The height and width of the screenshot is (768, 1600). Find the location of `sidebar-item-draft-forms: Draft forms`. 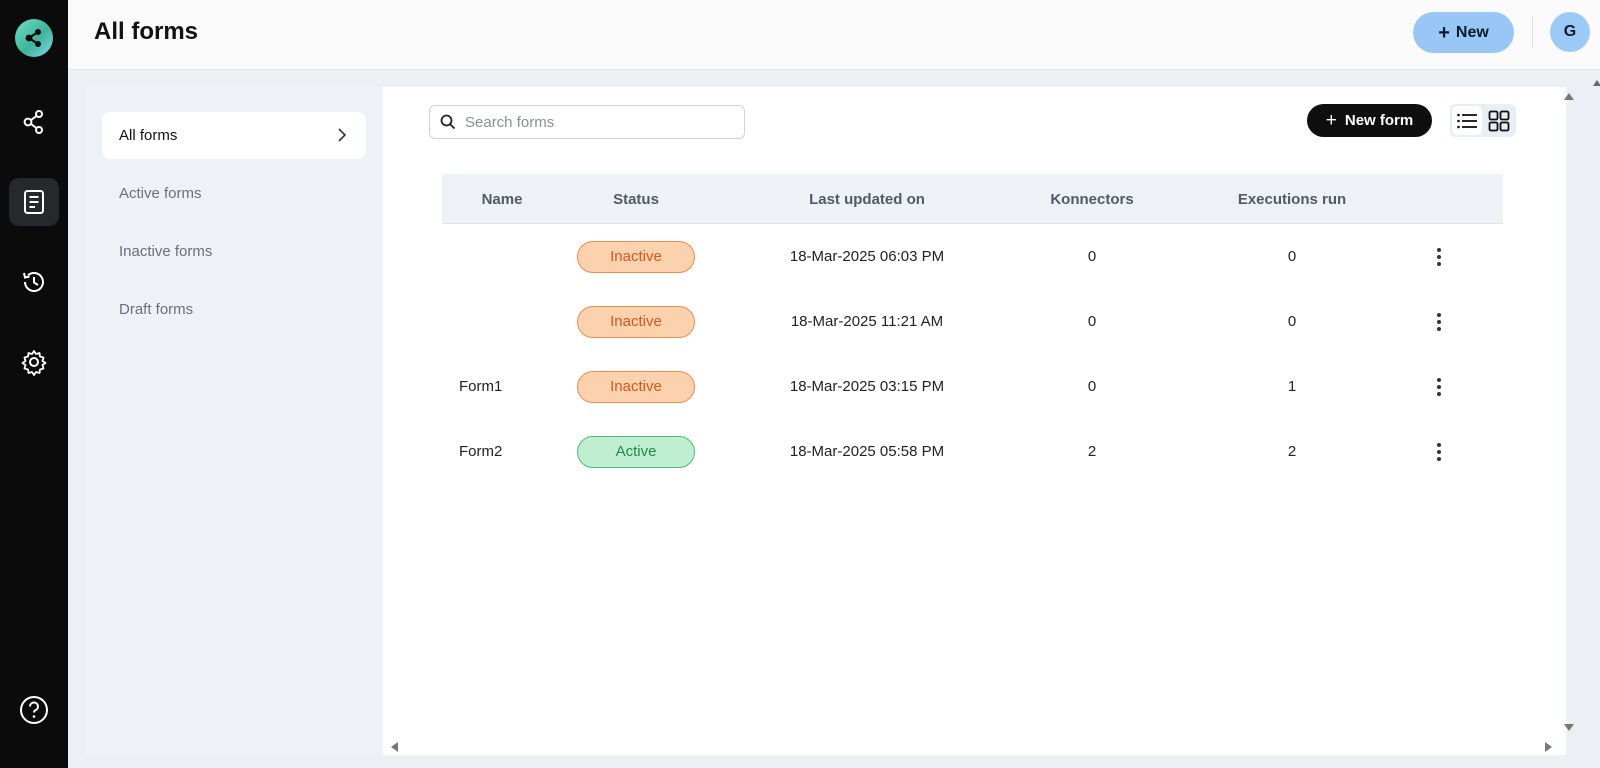

sidebar-item-draft-forms: Draft forms is located at coordinates (234, 309).